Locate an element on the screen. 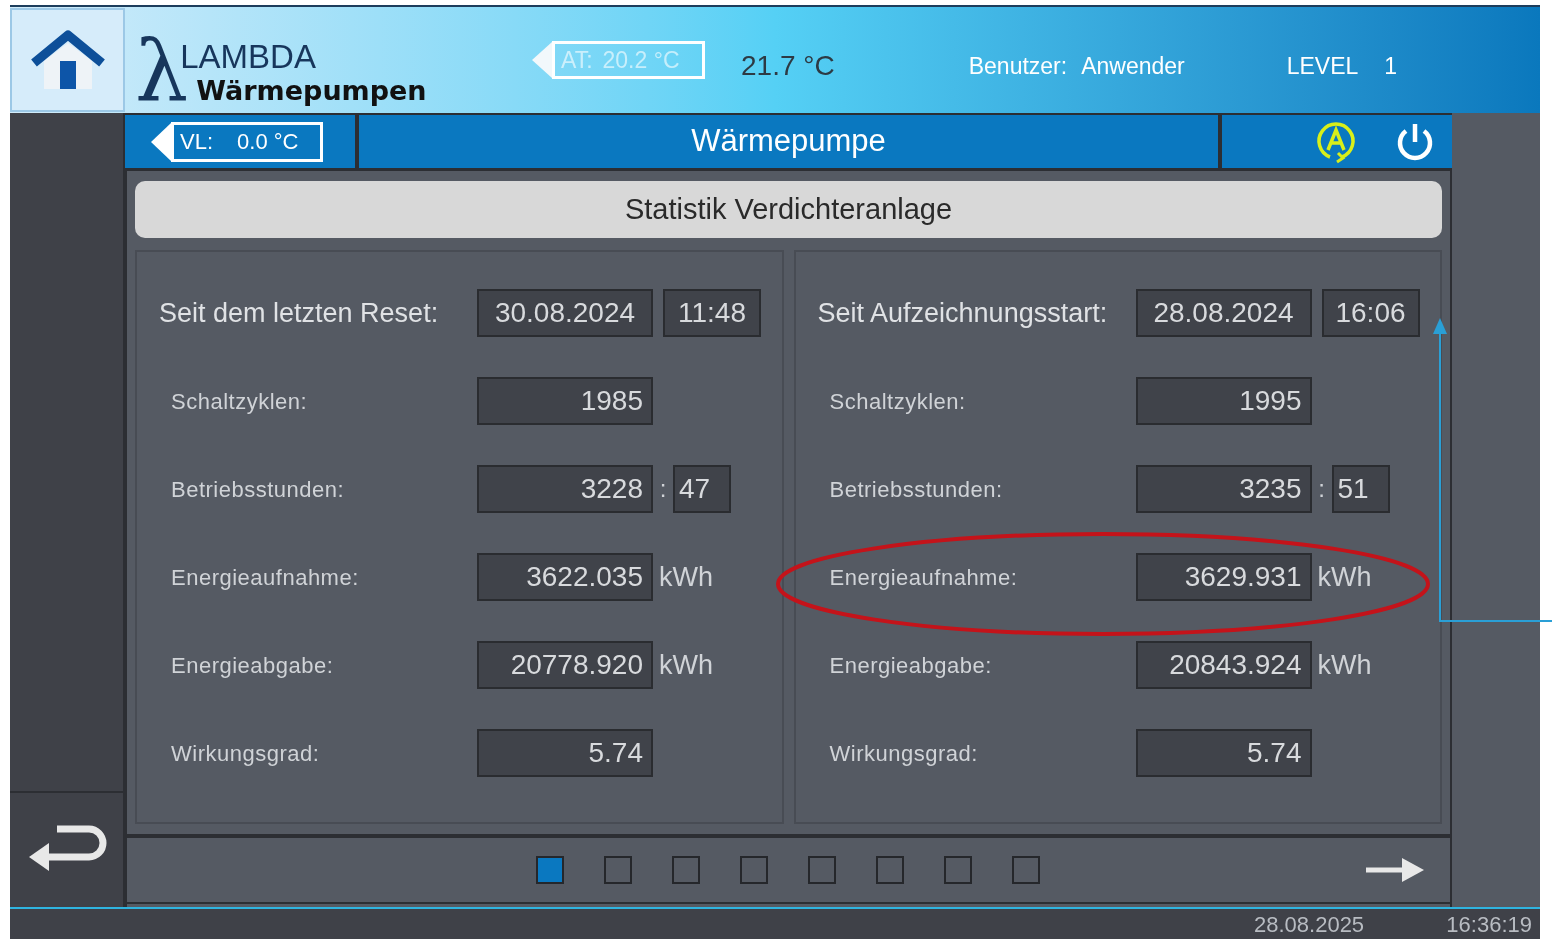 Image resolution: width=1552 pixels, height=939 pixels. reset-since-label: Seit Aufzeichnungsstart: is located at coordinates (963, 313).